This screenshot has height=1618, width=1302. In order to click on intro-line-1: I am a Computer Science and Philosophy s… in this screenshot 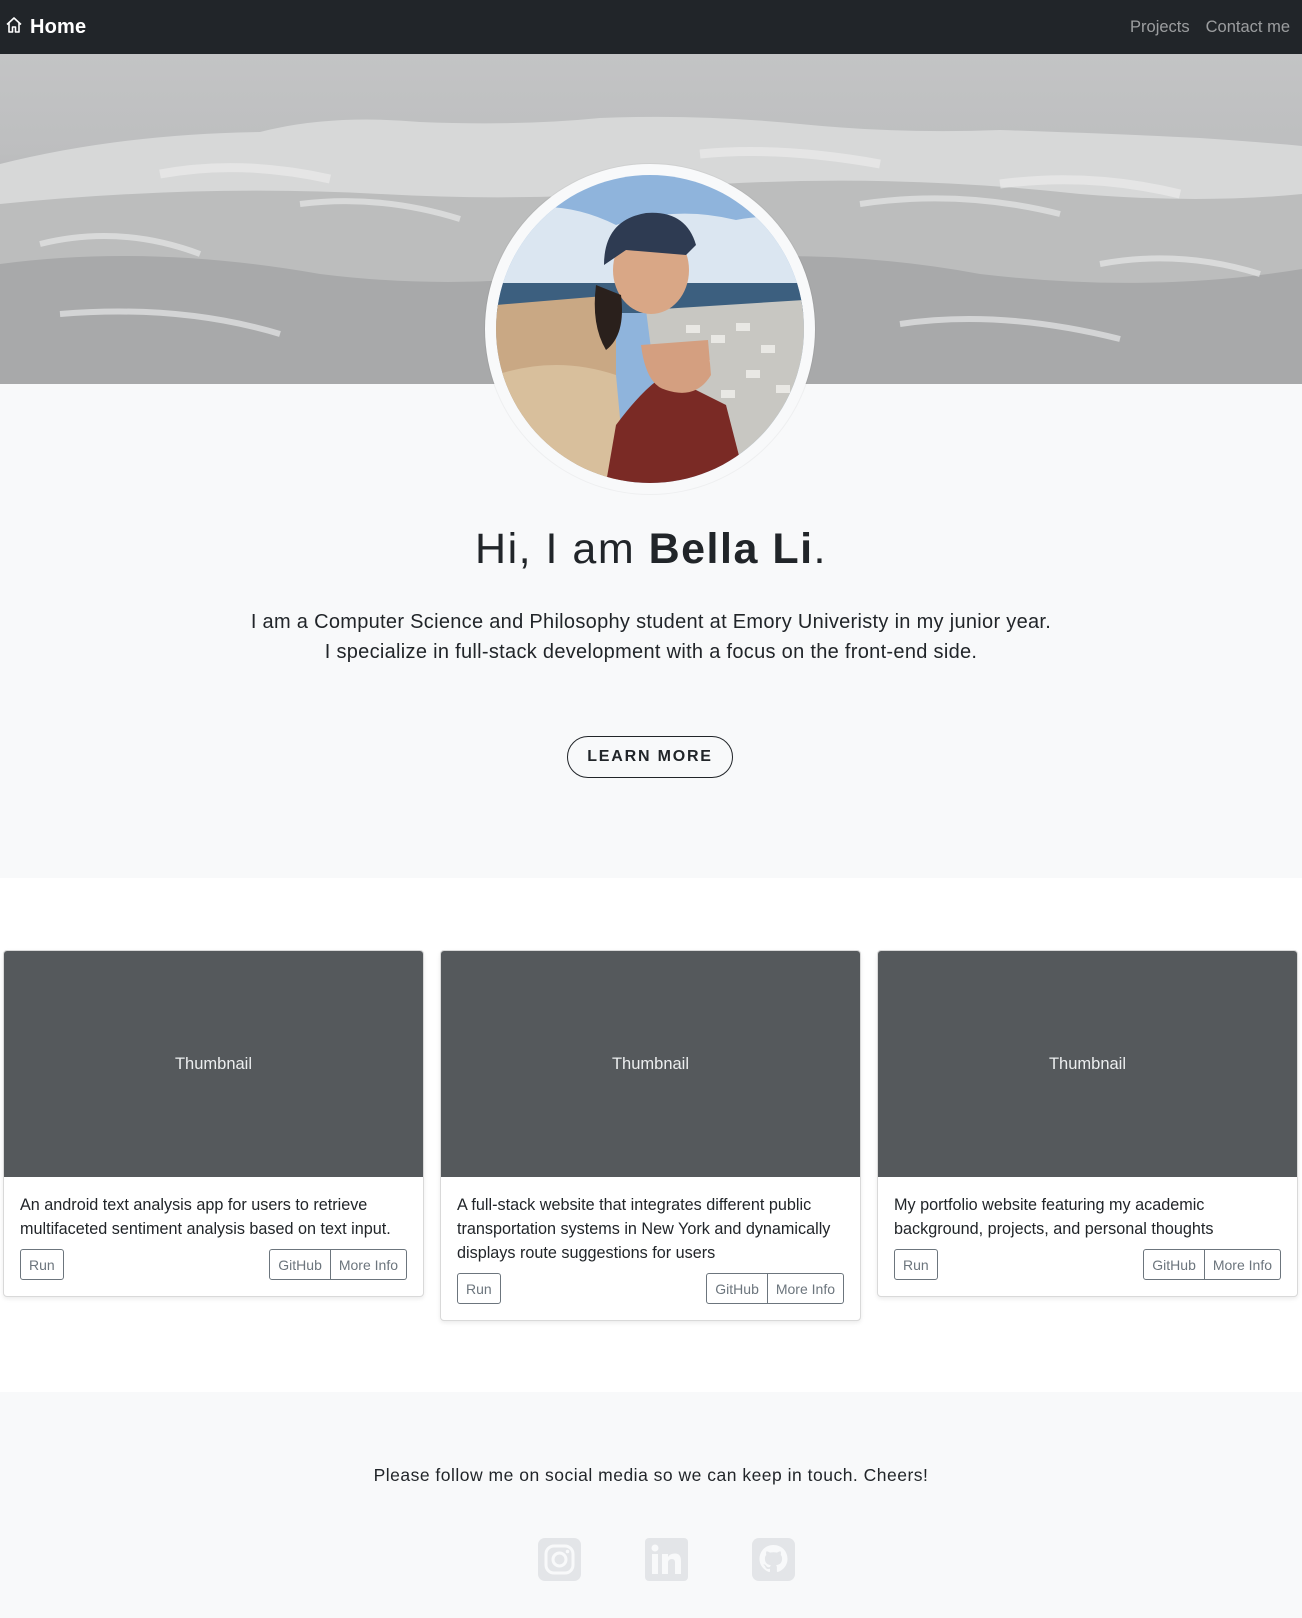, I will do `click(651, 622)`.